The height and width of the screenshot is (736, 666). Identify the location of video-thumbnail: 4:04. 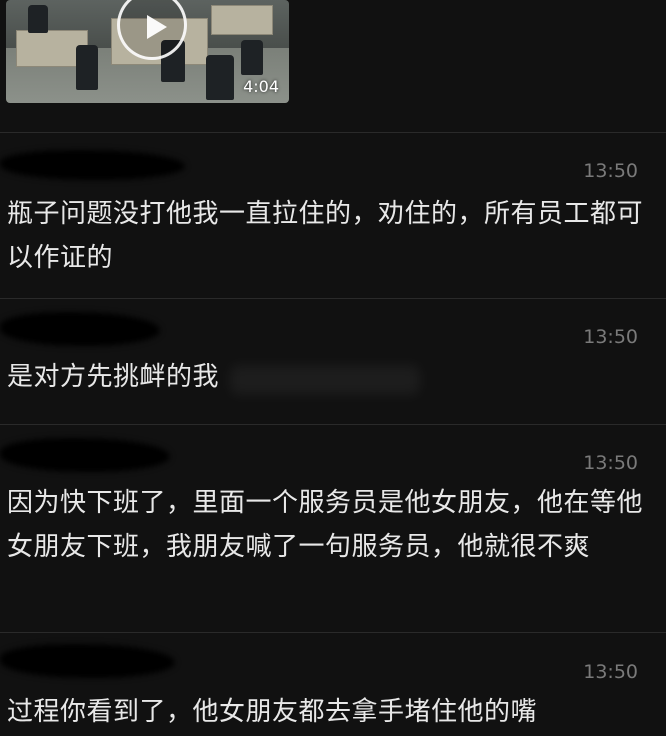
(147, 51).